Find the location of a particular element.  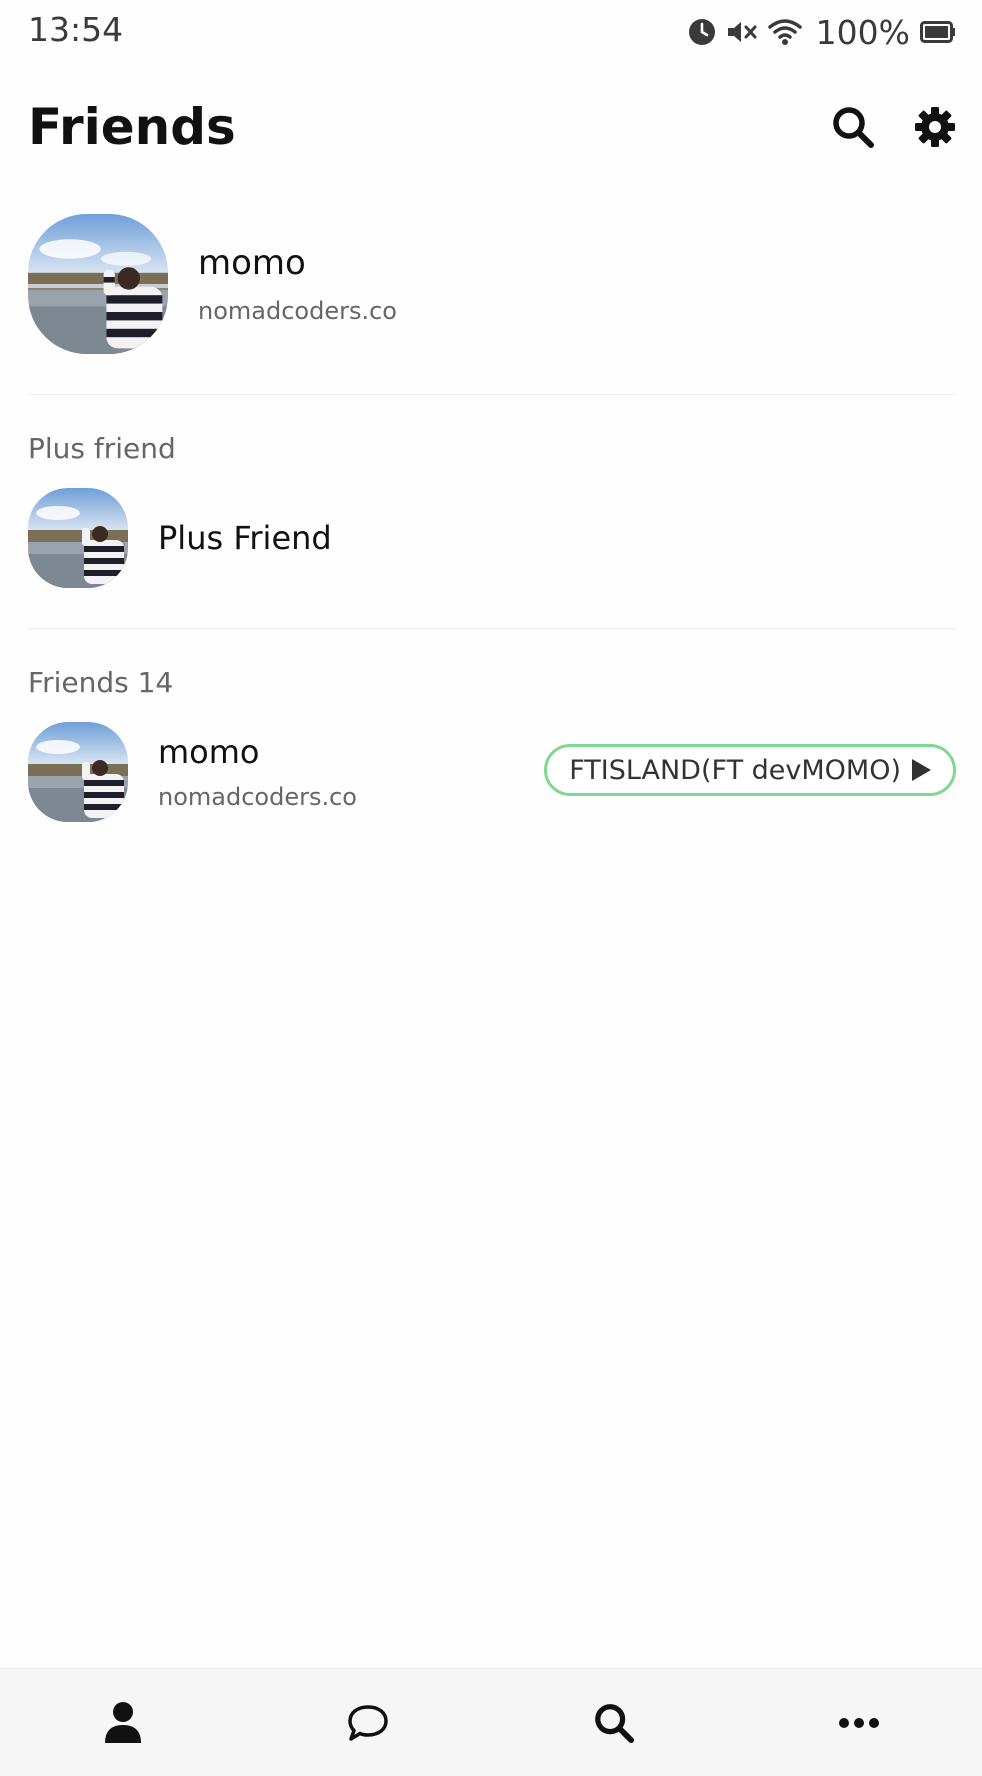

nav-friends is located at coordinates (123, 1723).